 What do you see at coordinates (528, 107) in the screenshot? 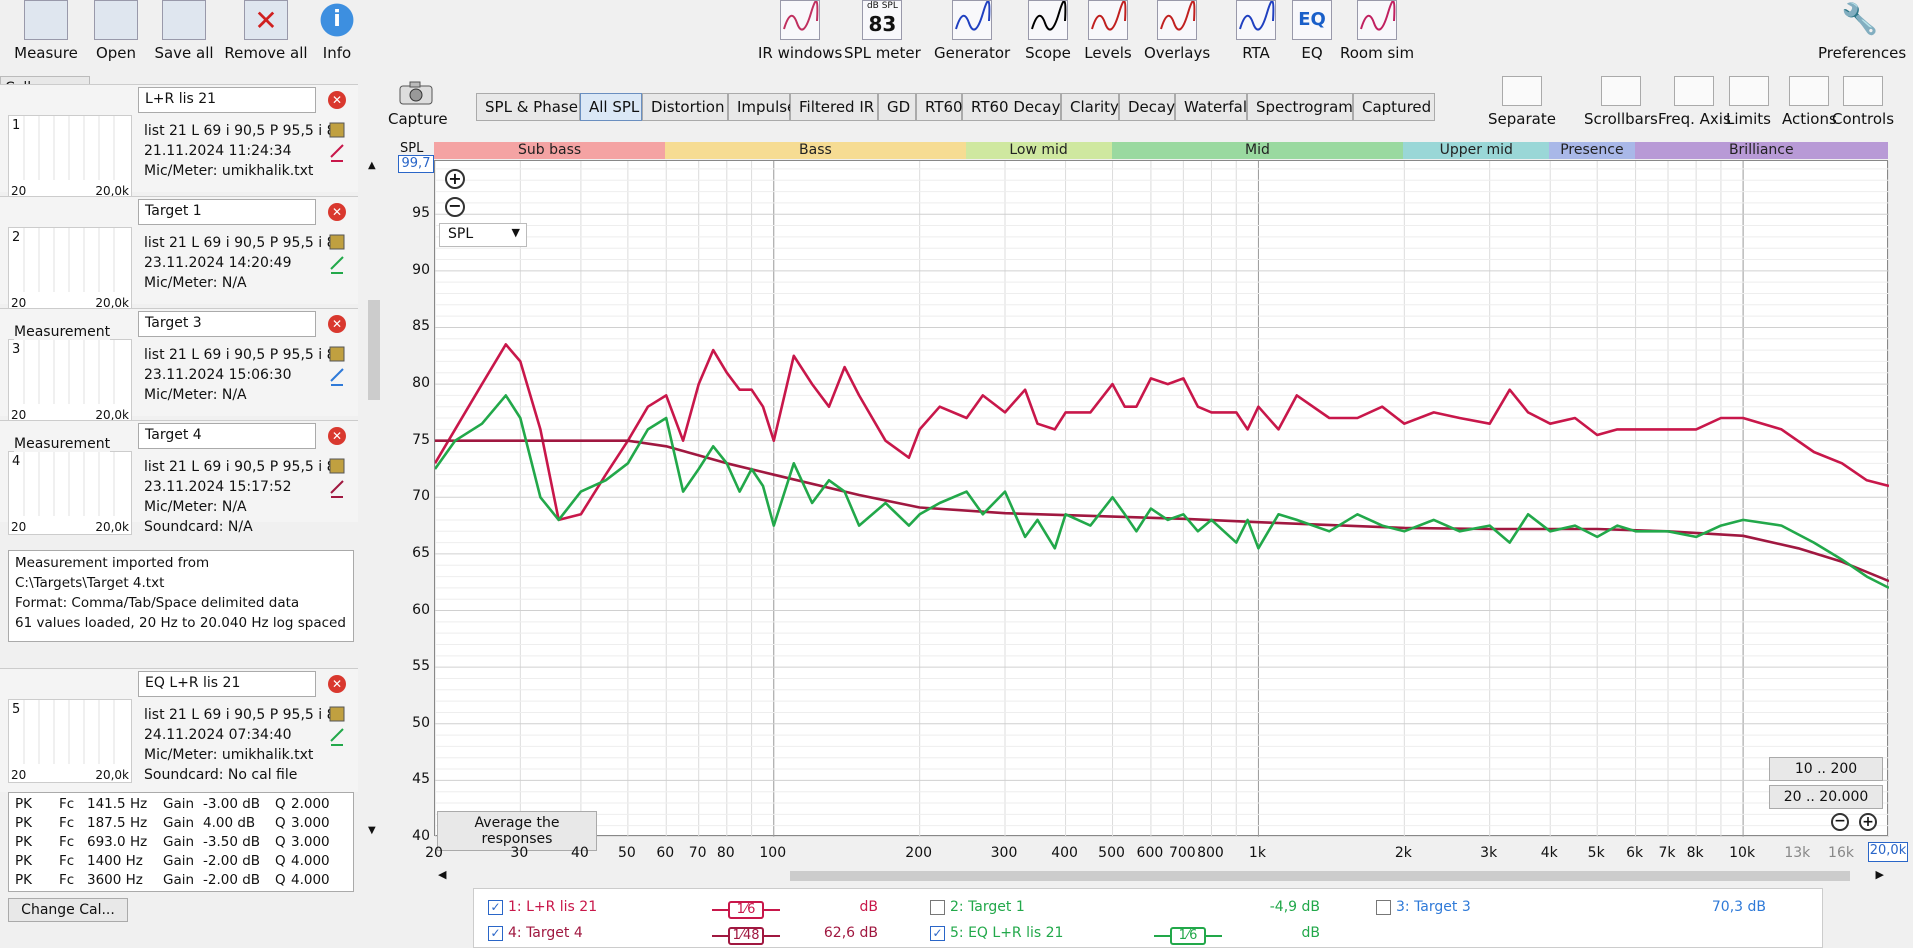
I see `tab-spl-phase: SPL & Phase` at bounding box center [528, 107].